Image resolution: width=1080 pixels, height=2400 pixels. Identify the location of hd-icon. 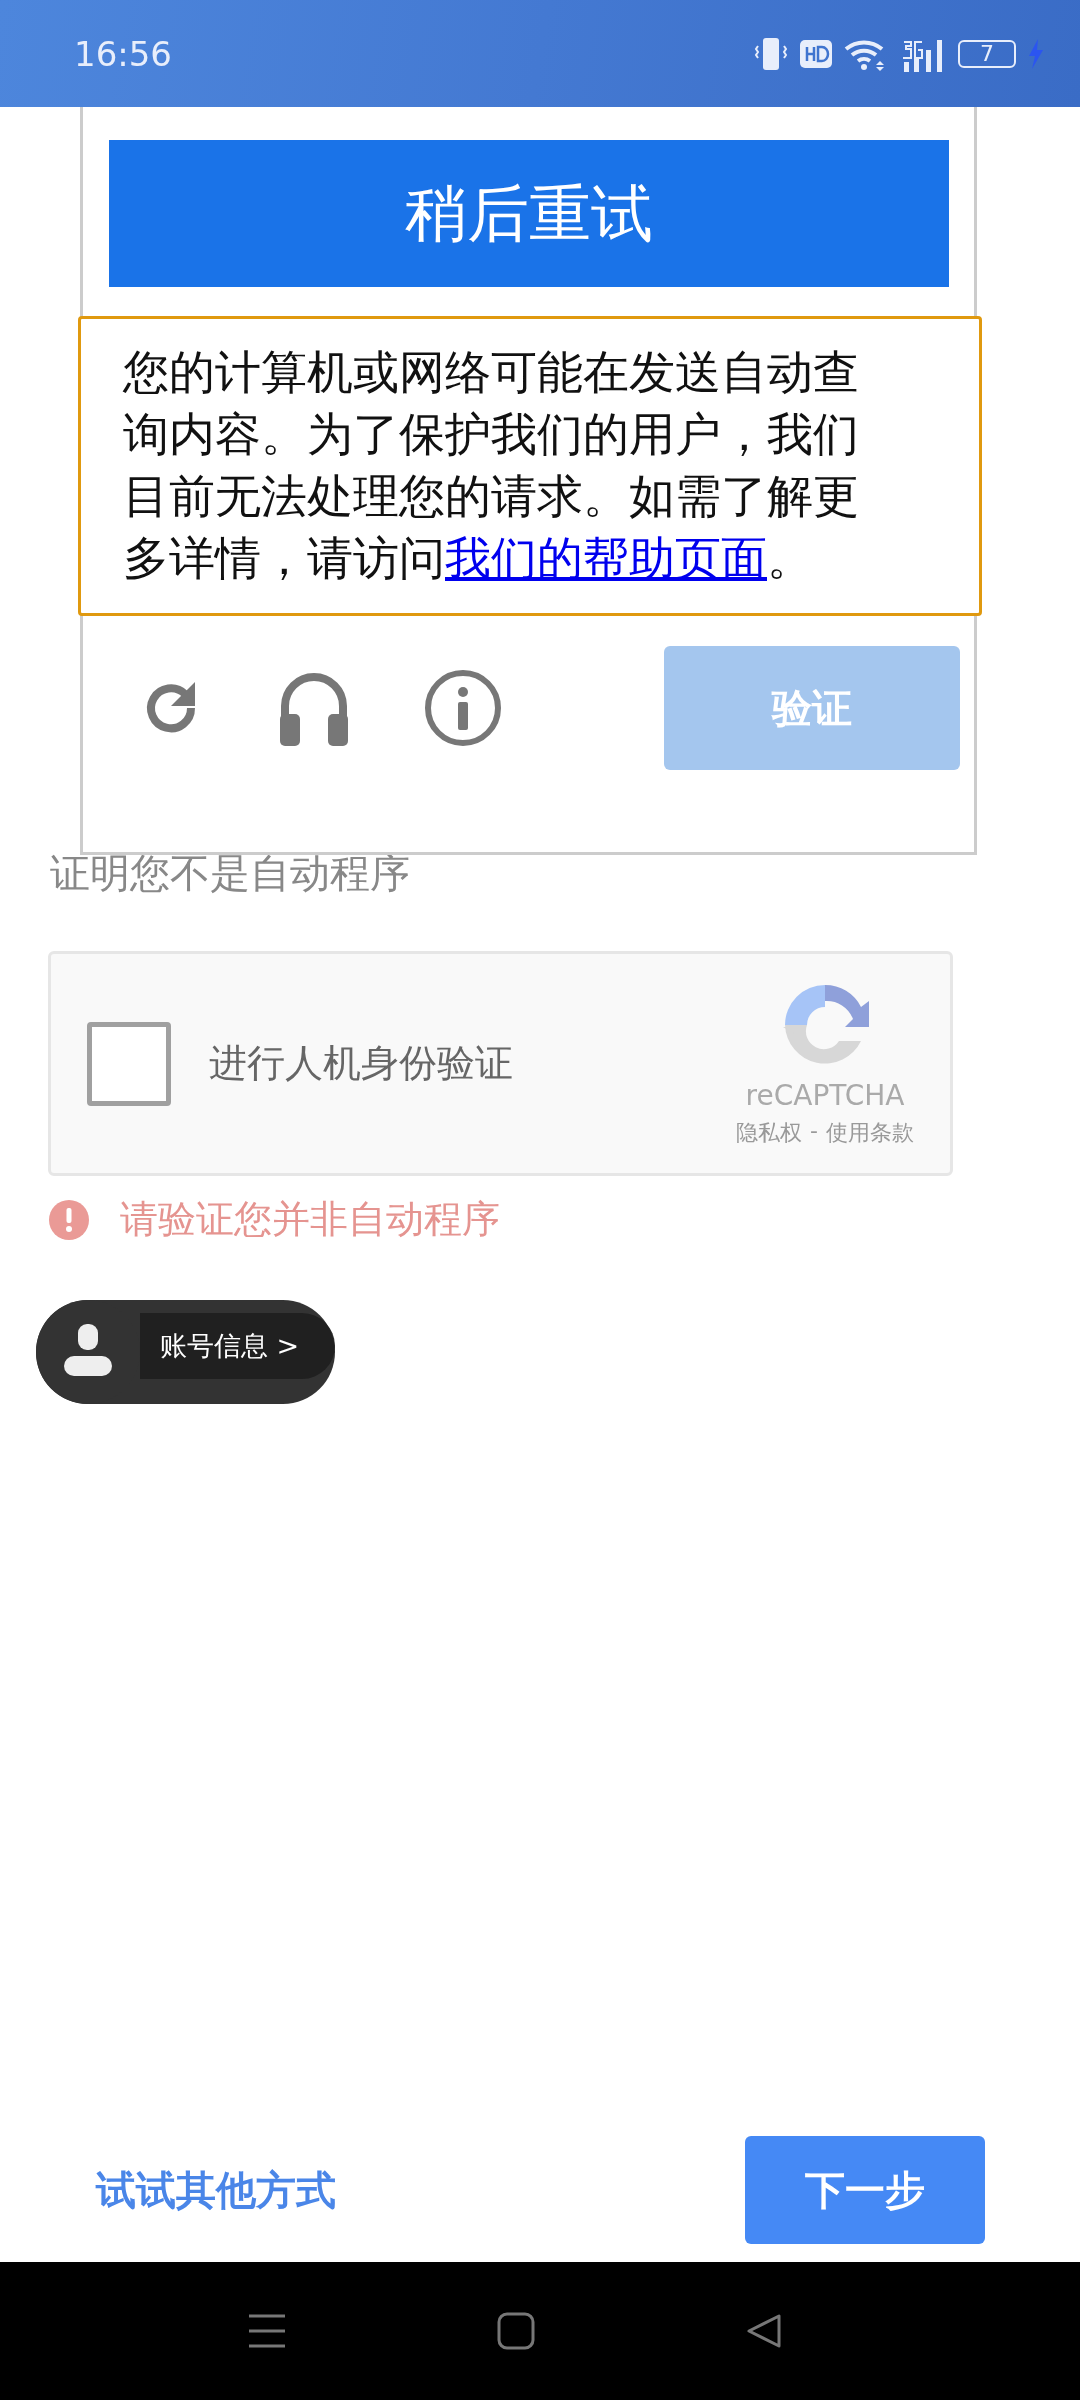
(816, 53).